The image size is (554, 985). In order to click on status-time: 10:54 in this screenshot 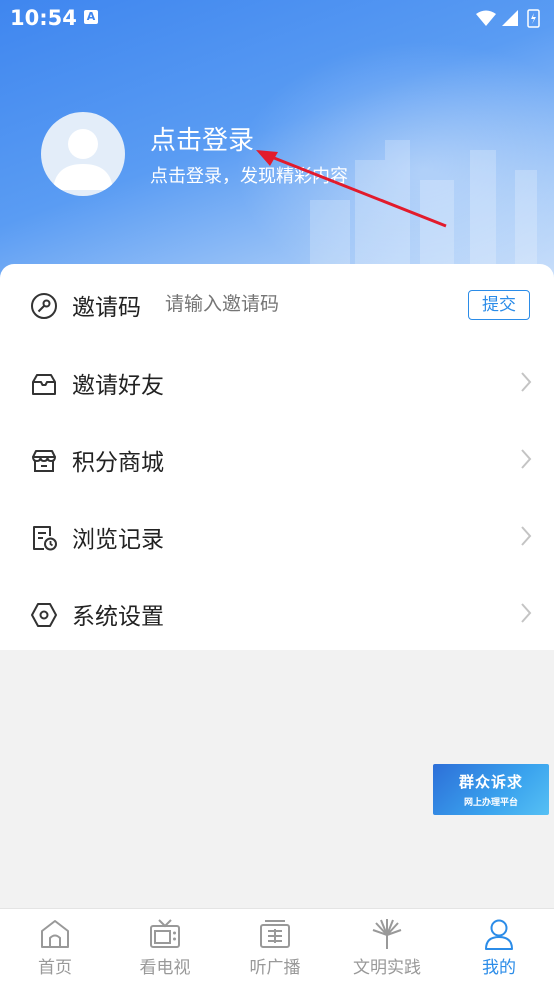, I will do `click(43, 18)`.